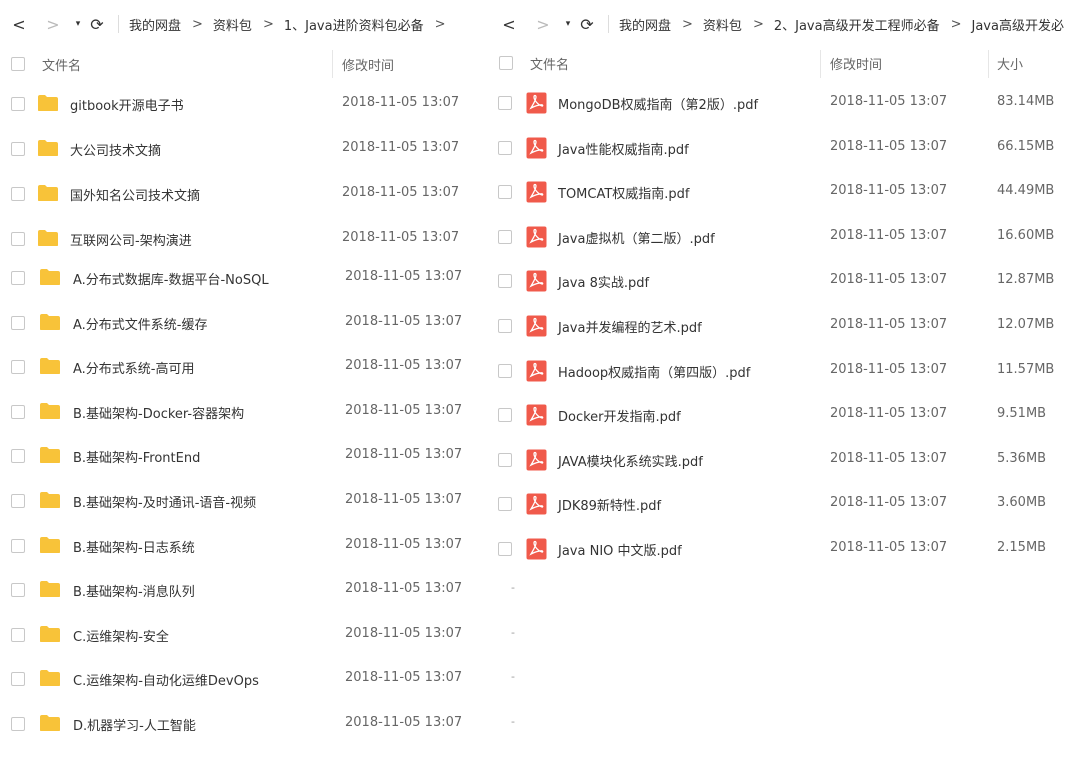  I want to click on file-name: JDK89新特性.pdf, so click(609, 504).